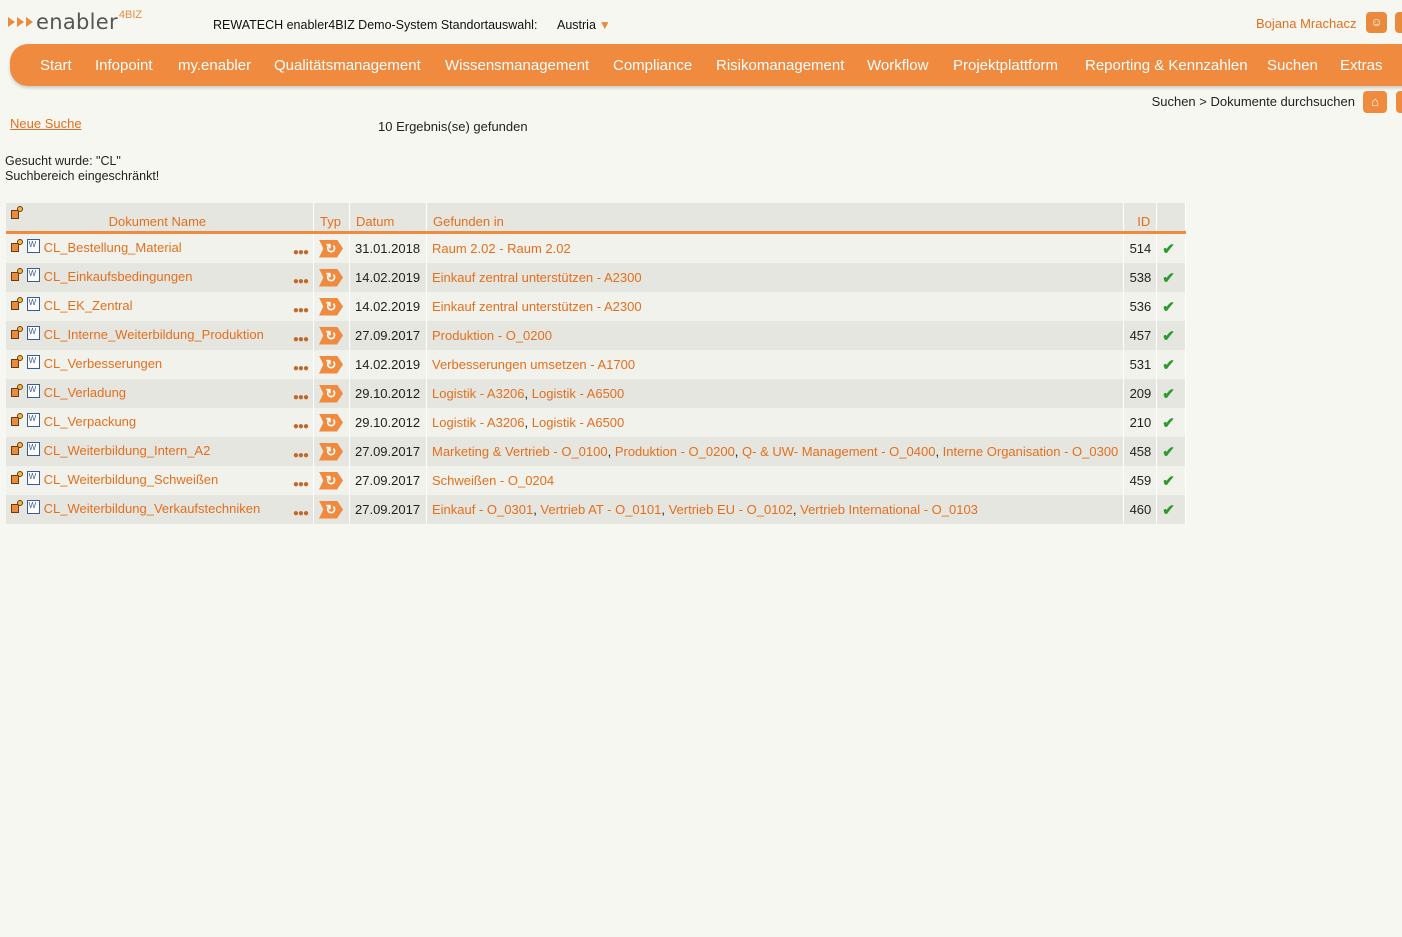 The height and width of the screenshot is (937, 1402). I want to click on col-header-found-in: Gefunden in, so click(775, 218).